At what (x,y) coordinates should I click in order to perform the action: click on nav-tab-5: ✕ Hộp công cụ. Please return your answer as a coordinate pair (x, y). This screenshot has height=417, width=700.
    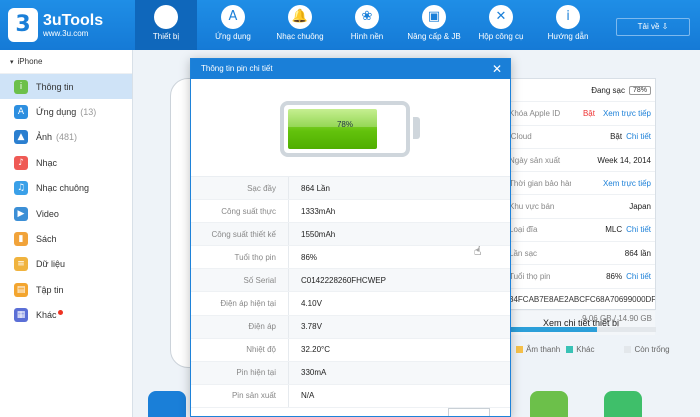
    Looking at the image, I should click on (501, 25).